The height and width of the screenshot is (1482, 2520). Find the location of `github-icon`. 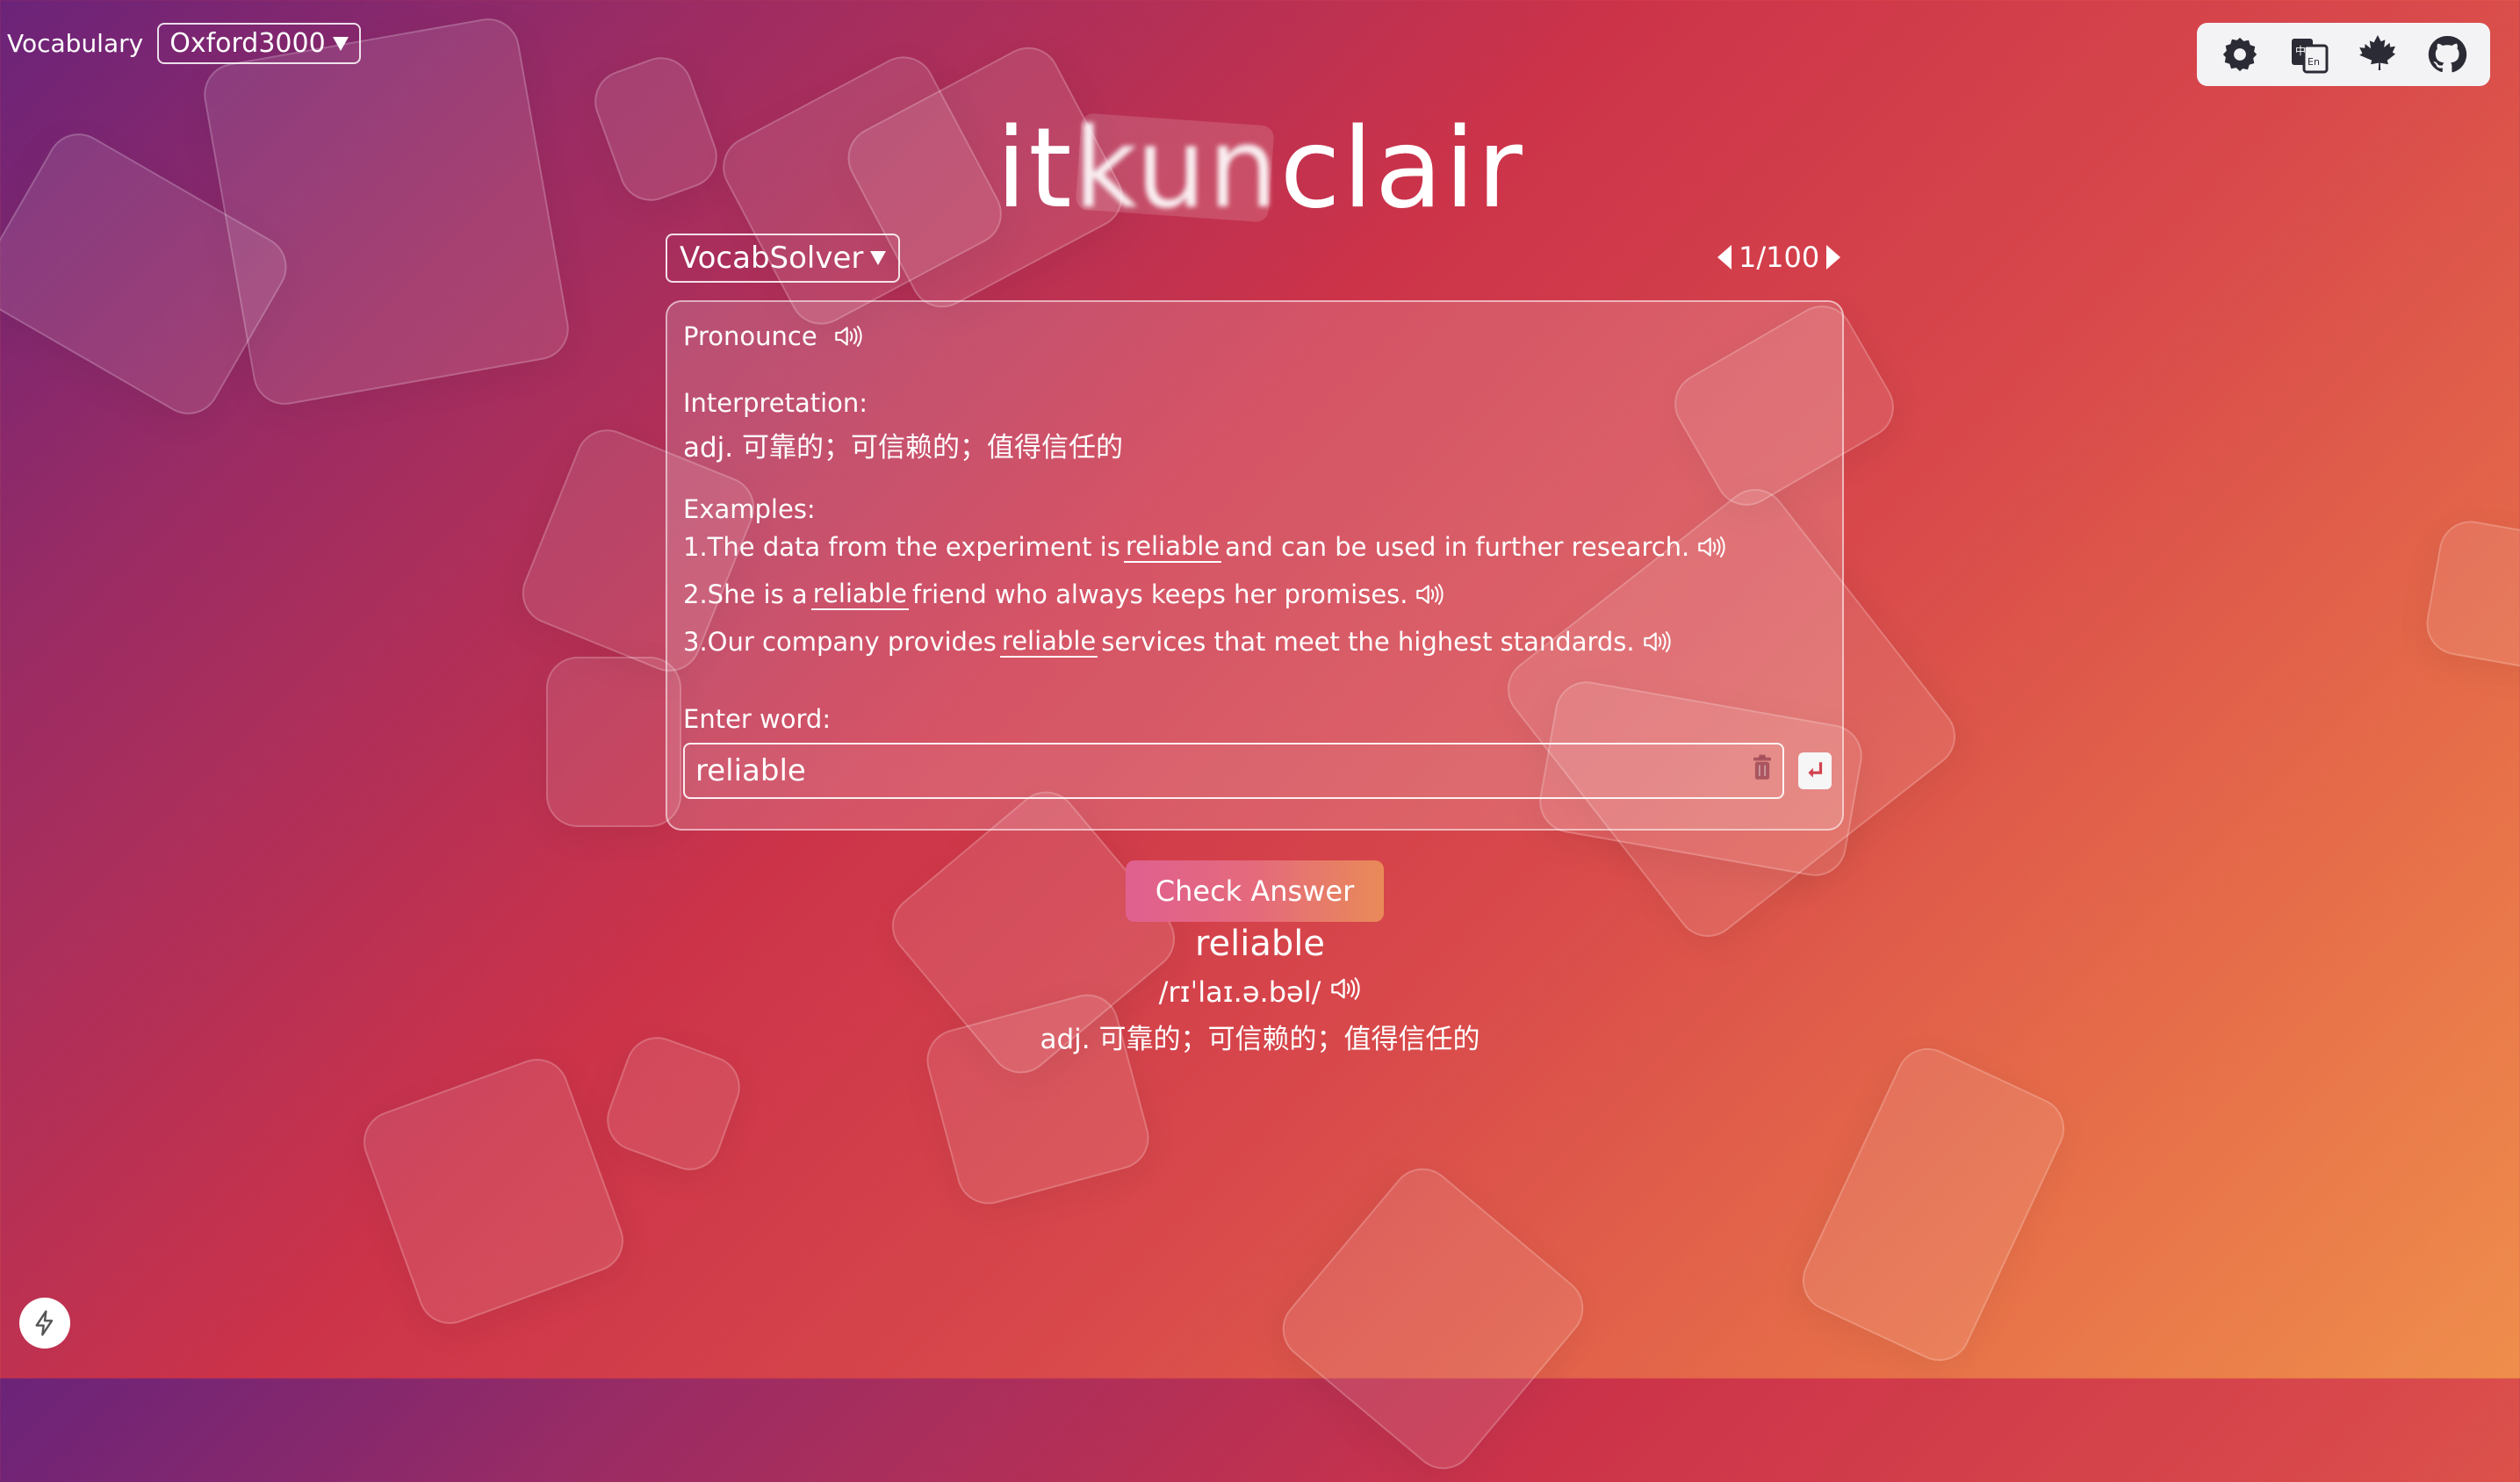

github-icon is located at coordinates (2447, 54).